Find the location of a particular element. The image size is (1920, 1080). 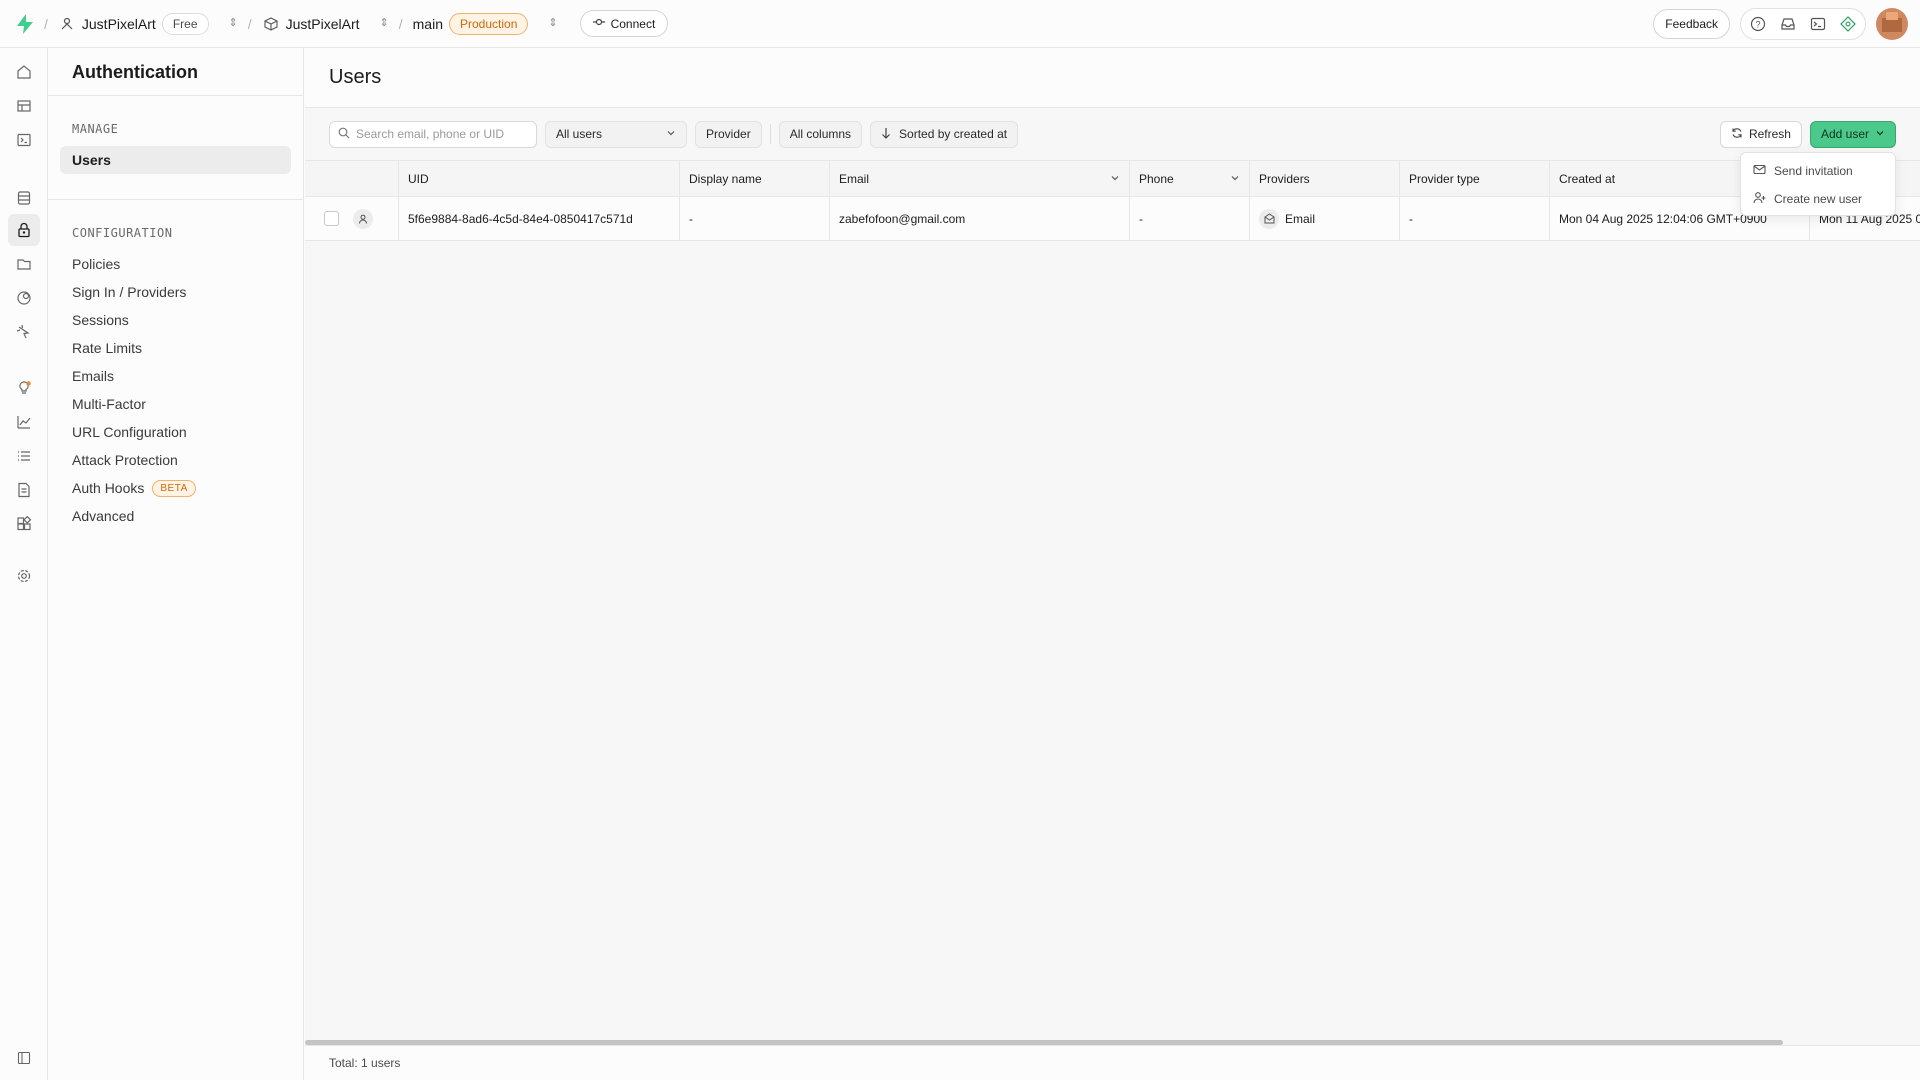

menu-item-create-new-user: Create new user is located at coordinates (1818, 199).